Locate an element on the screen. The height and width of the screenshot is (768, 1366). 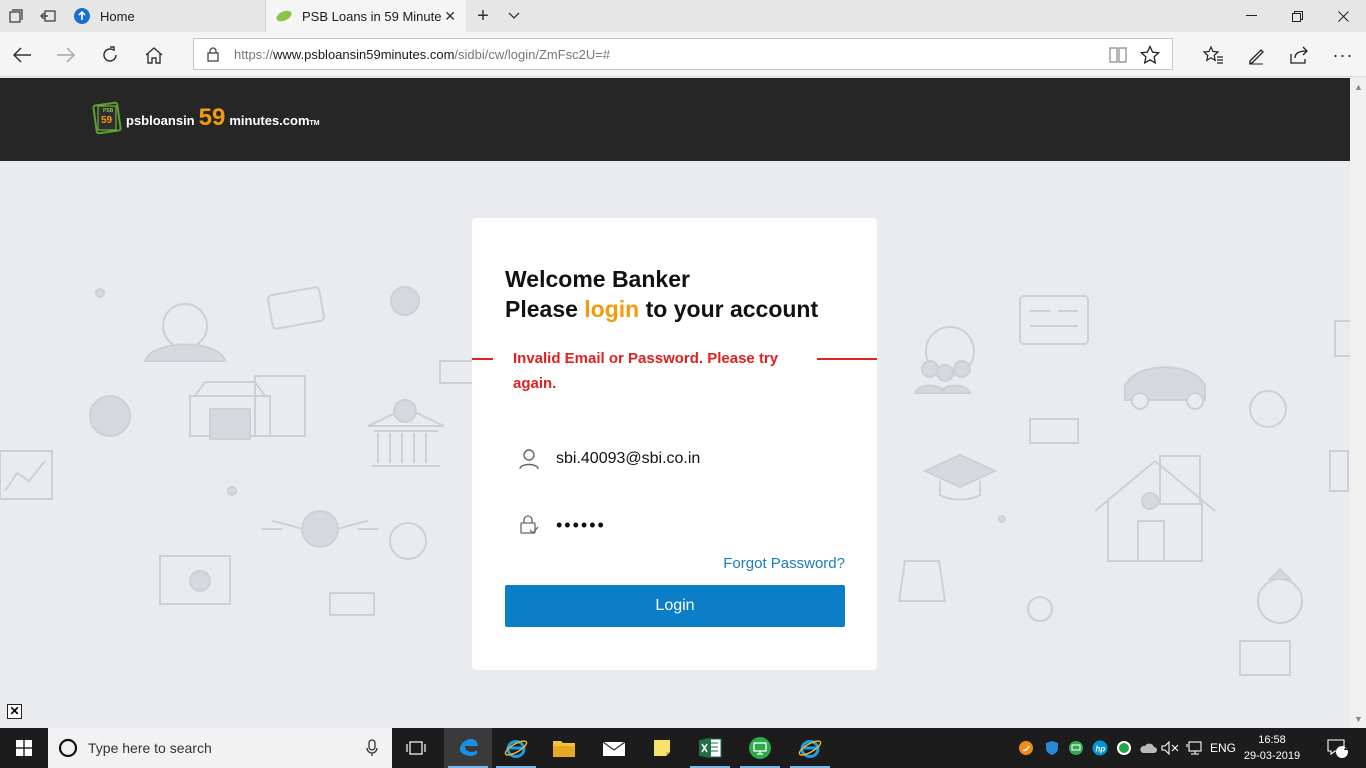
site-logo: PSB 59 psbloansin 59 minutes.com TM is located at coordinates (206, 118).